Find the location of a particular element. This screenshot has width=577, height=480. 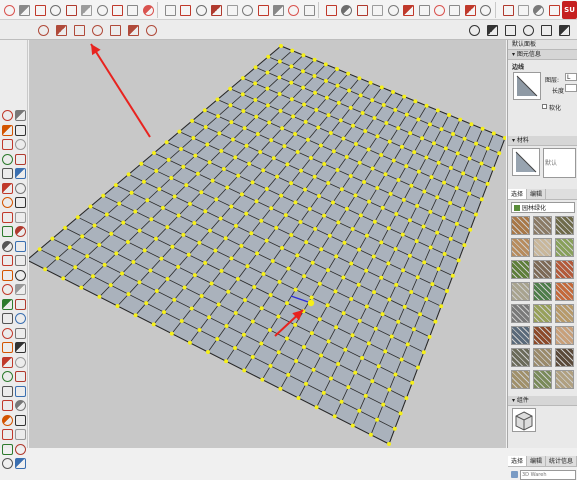

next-icon is located at coordinates (438, 10).